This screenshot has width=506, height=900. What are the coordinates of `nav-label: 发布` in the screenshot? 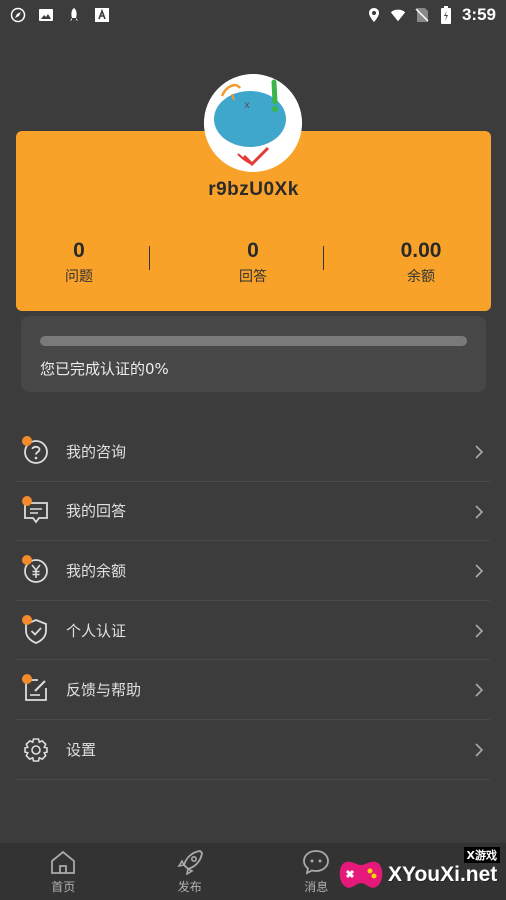 It's located at (189, 886).